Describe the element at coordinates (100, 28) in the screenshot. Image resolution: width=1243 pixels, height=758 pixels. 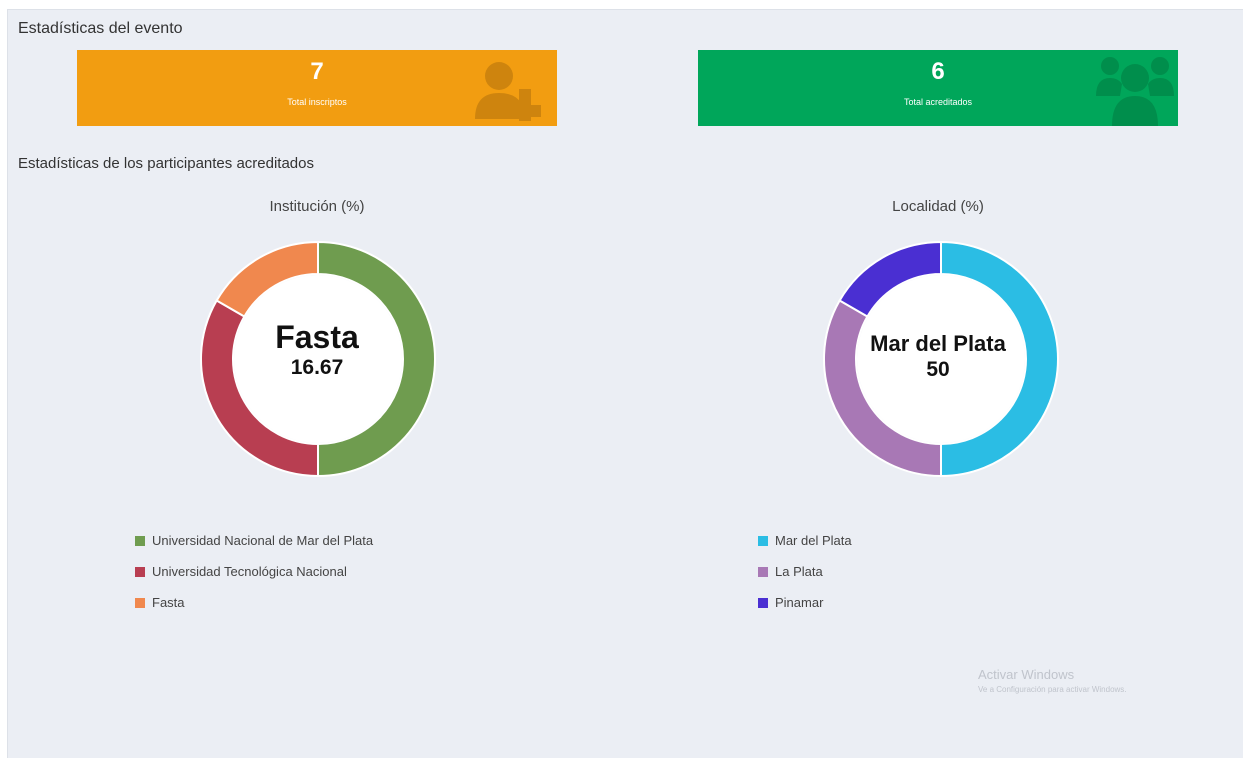
I see `event-stats-title: Estadísticas del evento` at that location.